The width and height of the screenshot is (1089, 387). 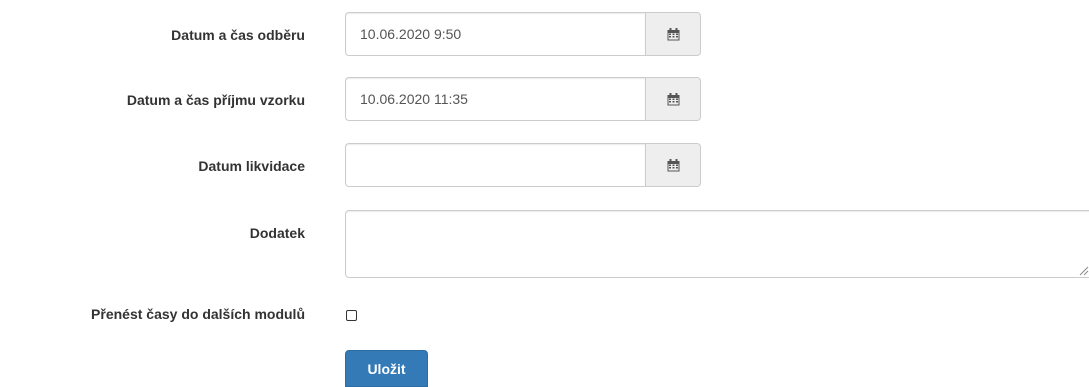 What do you see at coordinates (251, 166) in the screenshot?
I see `disposal-date-label: Datum likvidace` at bounding box center [251, 166].